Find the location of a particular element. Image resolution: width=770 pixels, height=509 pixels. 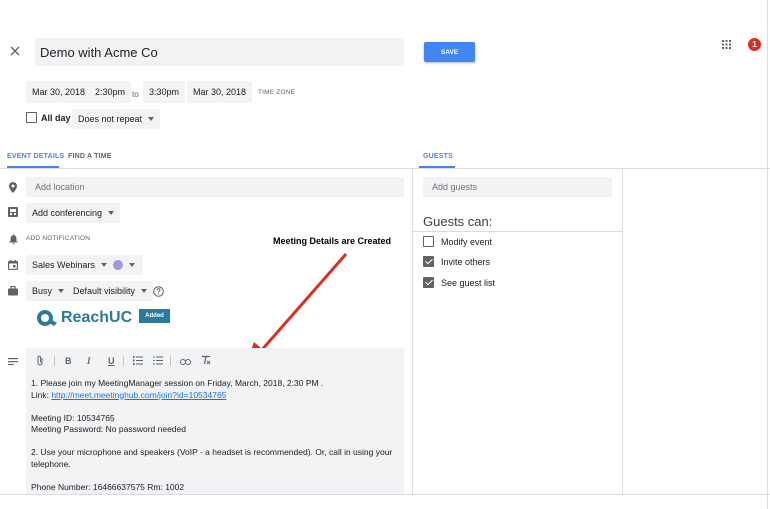

meeting-id: Meeting ID: 10534765 is located at coordinates (73, 417).